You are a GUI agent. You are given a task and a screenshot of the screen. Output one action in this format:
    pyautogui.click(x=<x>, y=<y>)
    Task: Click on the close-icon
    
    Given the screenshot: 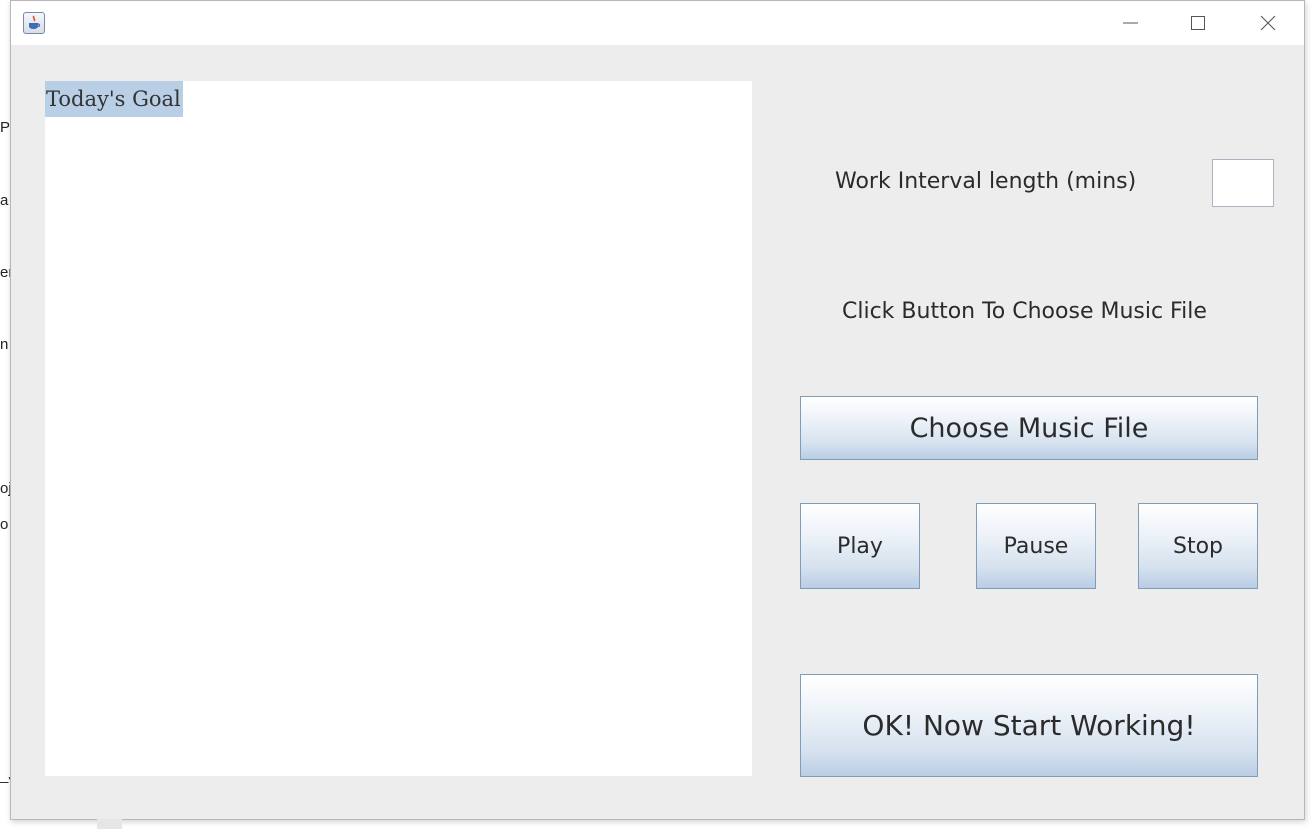 What is the action you would take?
    pyautogui.click(x=1268, y=23)
    